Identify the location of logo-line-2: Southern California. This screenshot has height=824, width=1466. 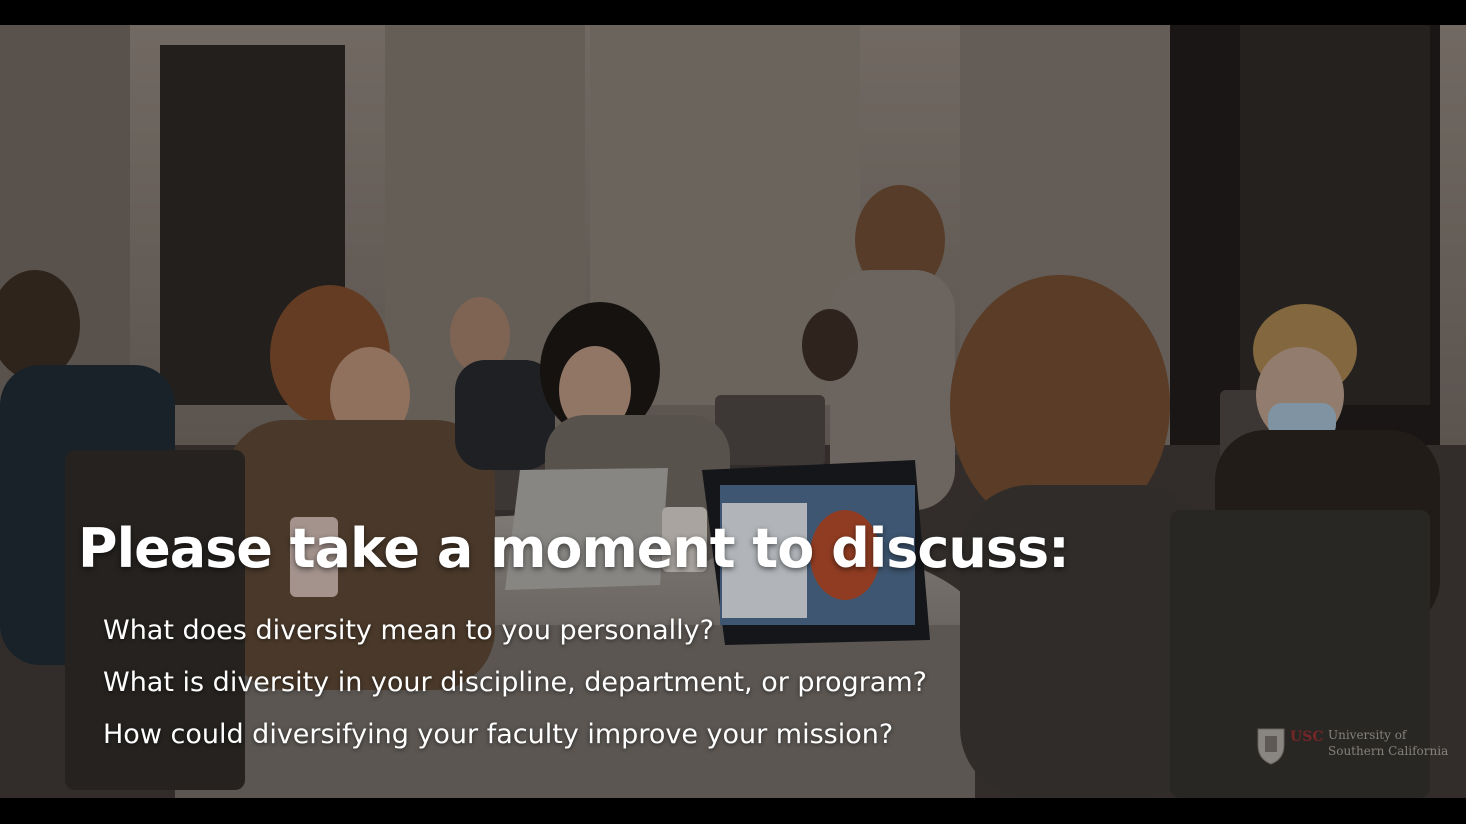
(1388, 751).